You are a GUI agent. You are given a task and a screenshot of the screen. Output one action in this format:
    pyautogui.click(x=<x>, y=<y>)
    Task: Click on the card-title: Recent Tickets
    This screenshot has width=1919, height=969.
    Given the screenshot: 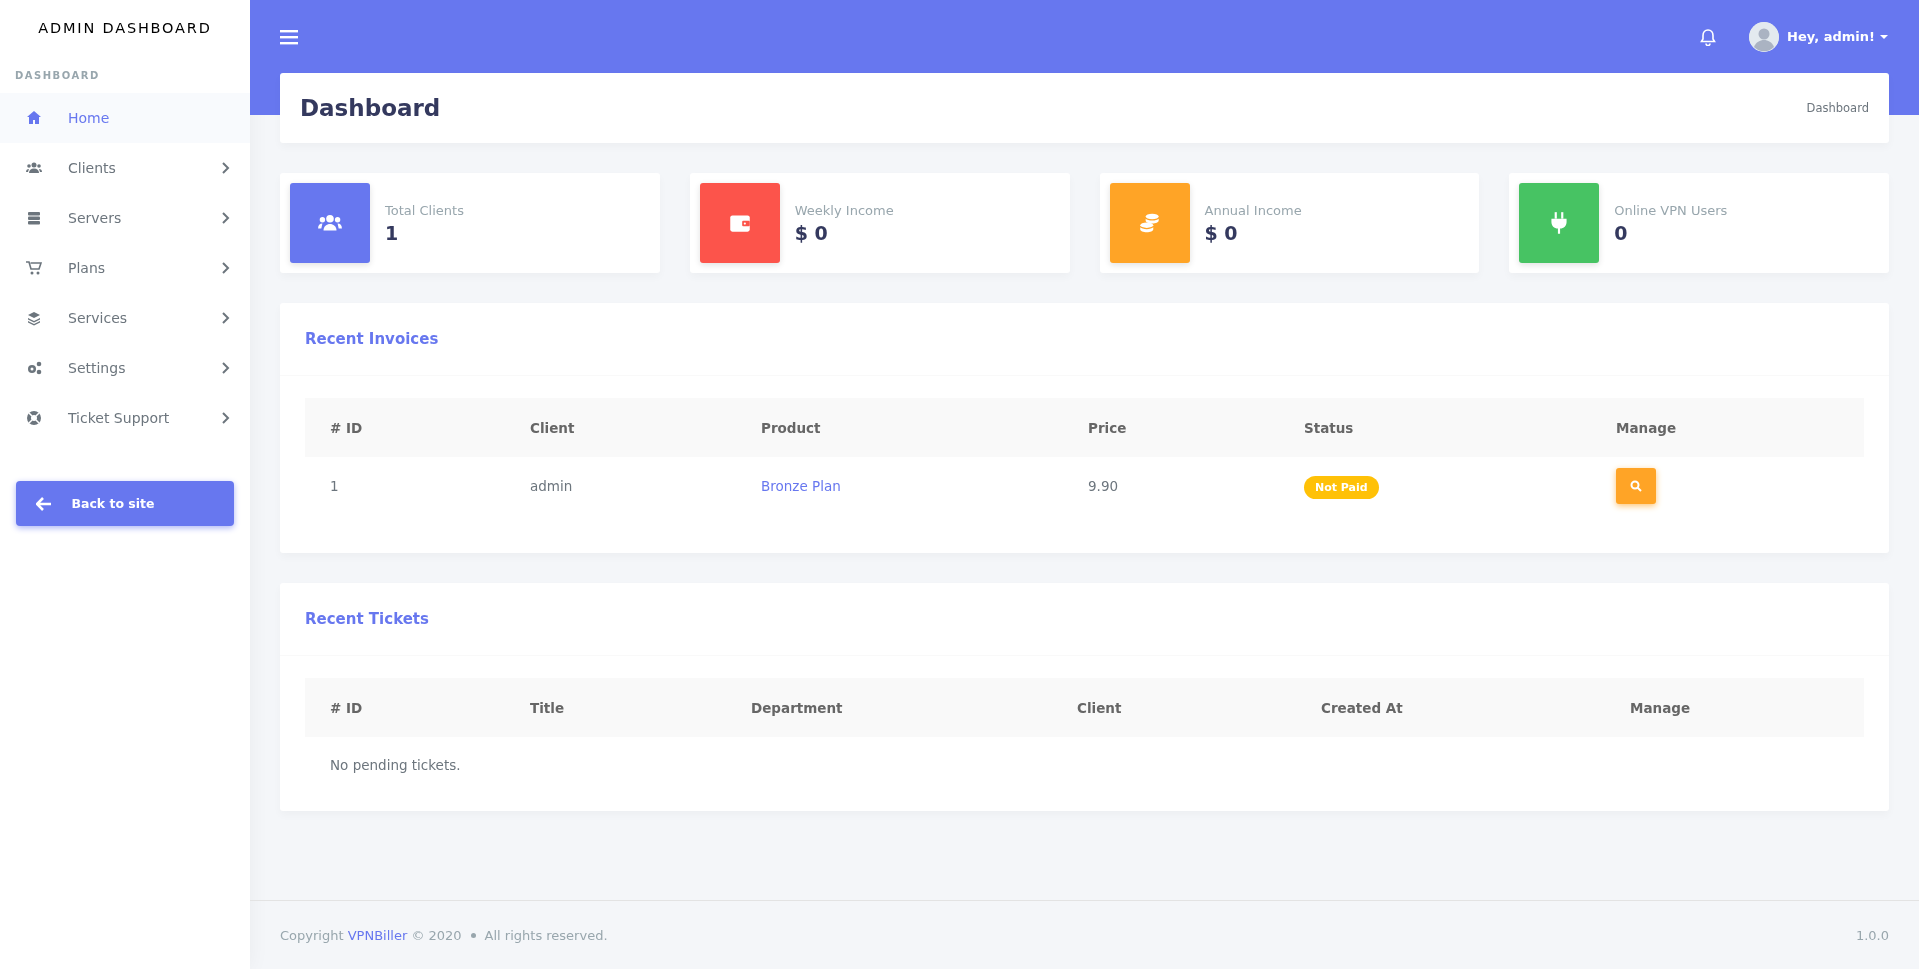 What is the action you would take?
    pyautogui.click(x=367, y=619)
    